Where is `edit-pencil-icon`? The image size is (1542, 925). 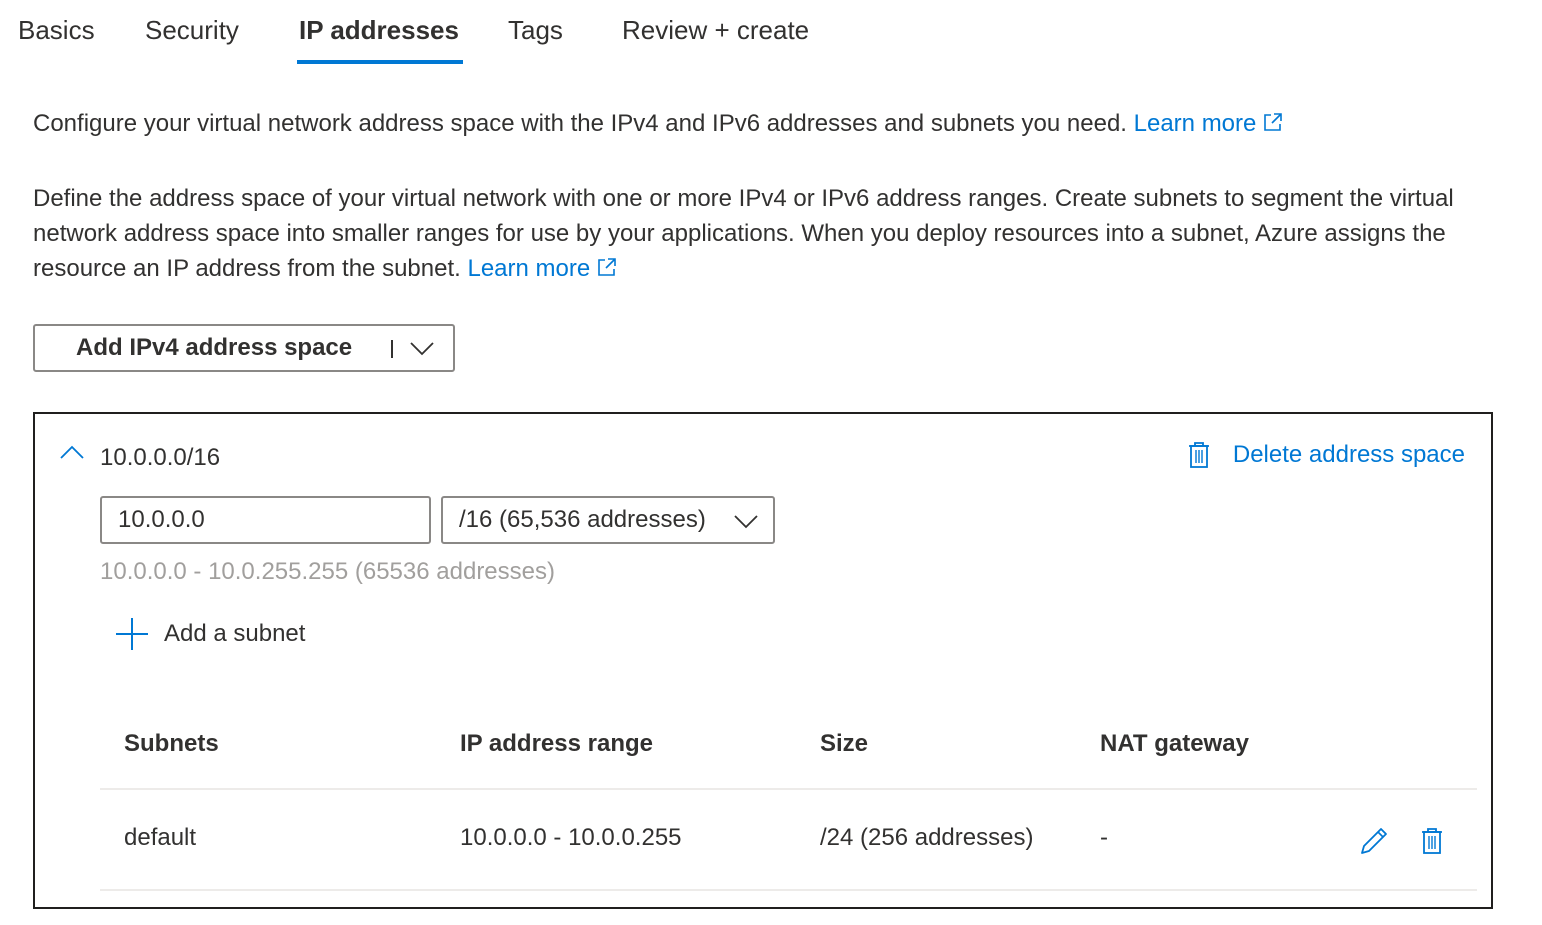
edit-pencil-icon is located at coordinates (1374, 841).